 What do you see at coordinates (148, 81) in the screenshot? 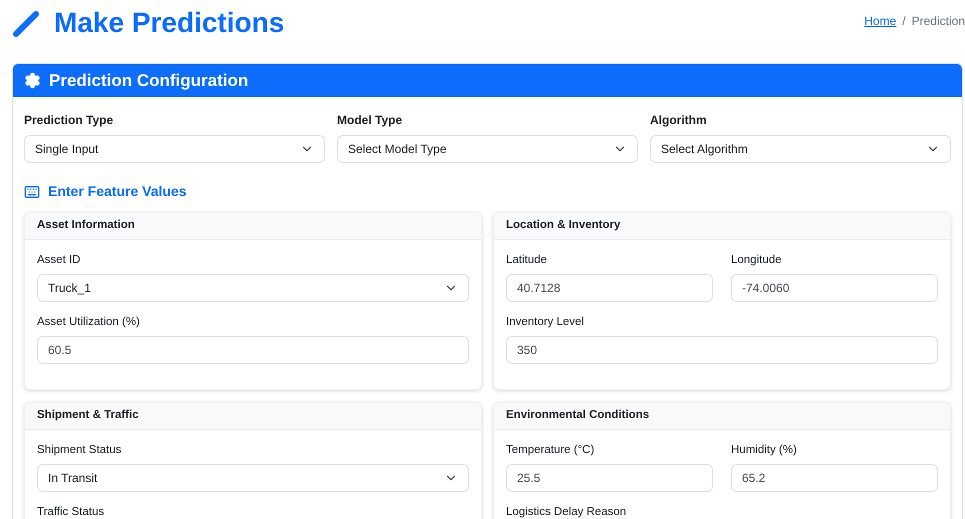
I see `panel-title: Prediction Configuration` at bounding box center [148, 81].